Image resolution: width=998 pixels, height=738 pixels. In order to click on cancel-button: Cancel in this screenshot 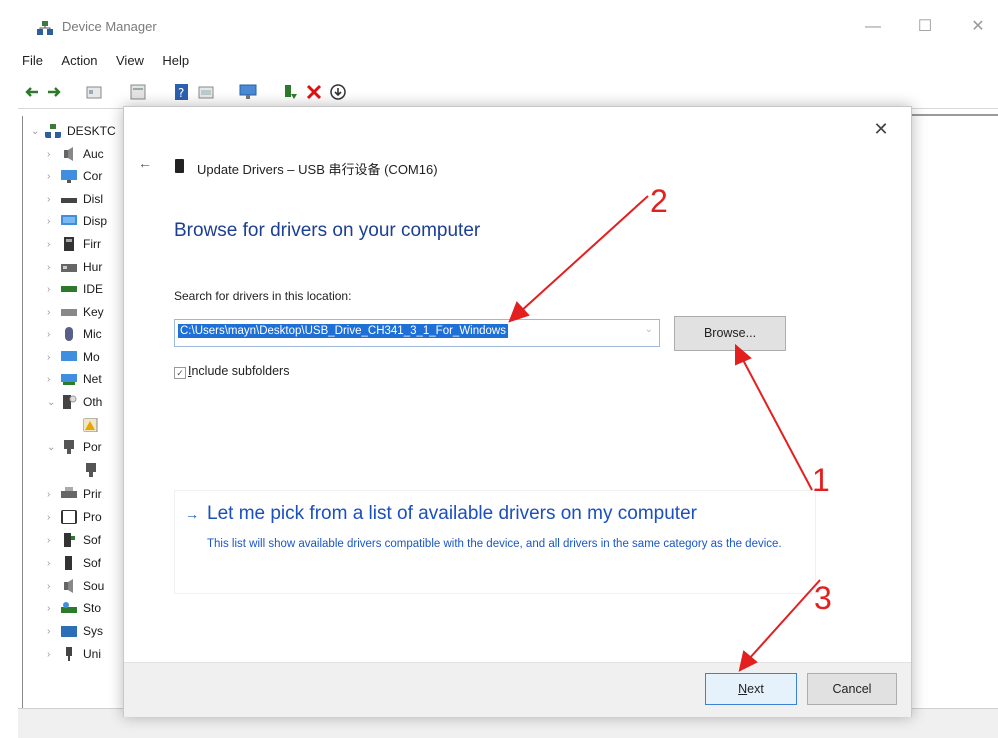, I will do `click(852, 689)`.